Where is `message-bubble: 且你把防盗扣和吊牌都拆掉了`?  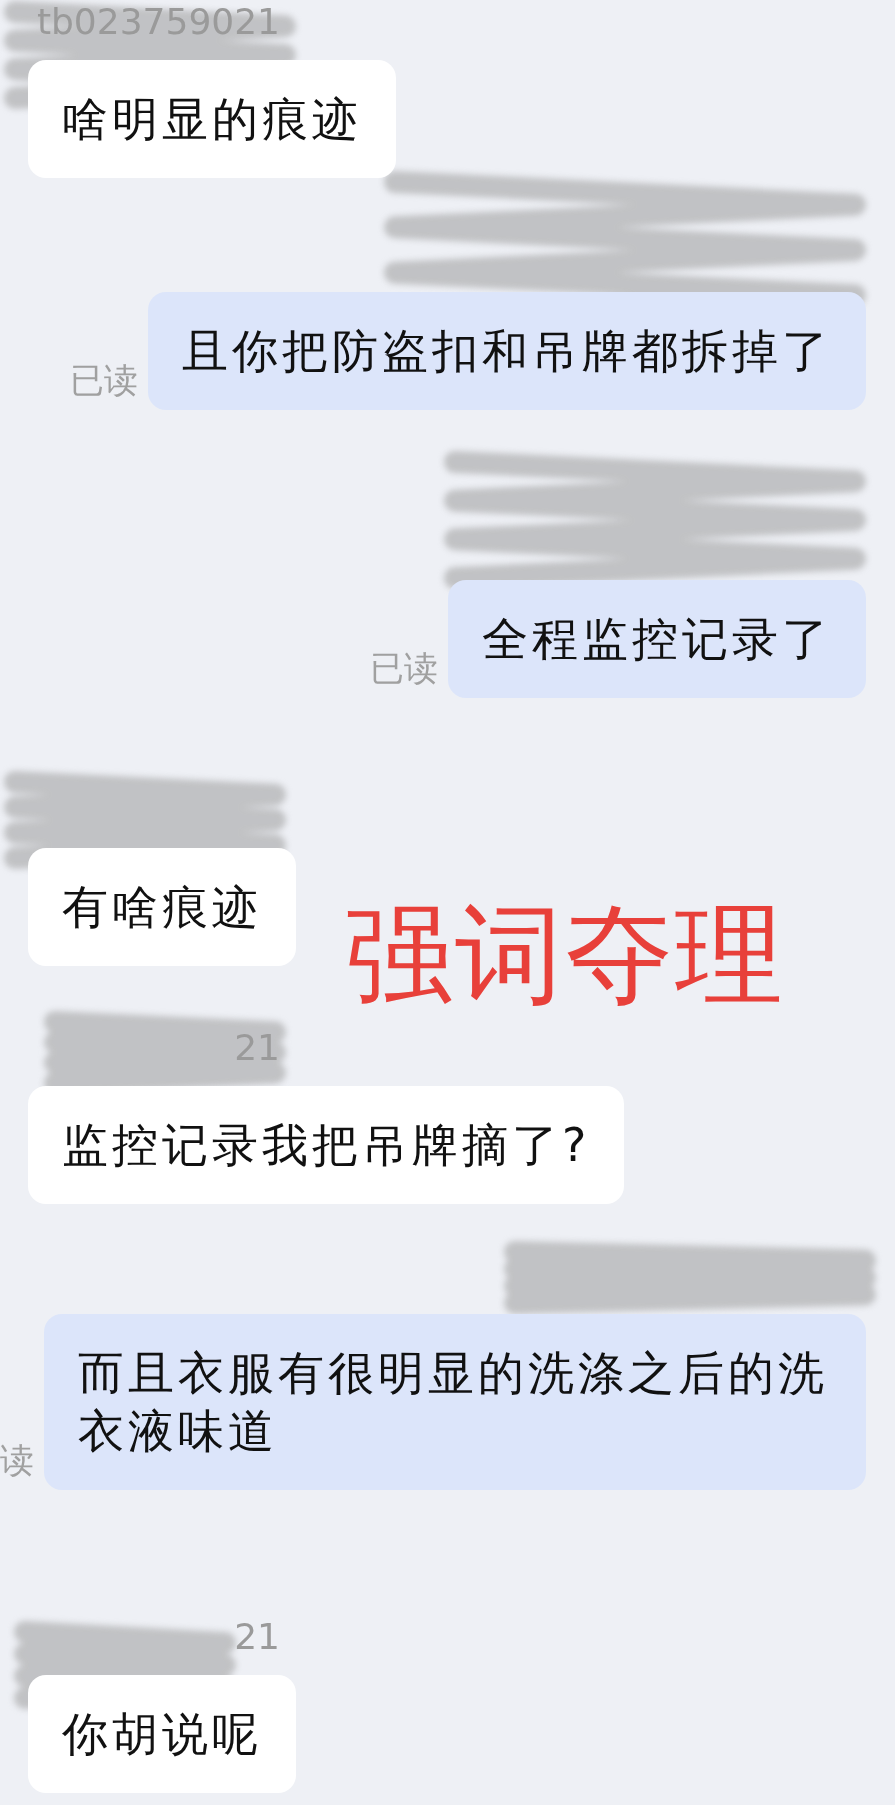 message-bubble: 且你把防盗扣和吊牌都拆掉了 is located at coordinates (507, 351).